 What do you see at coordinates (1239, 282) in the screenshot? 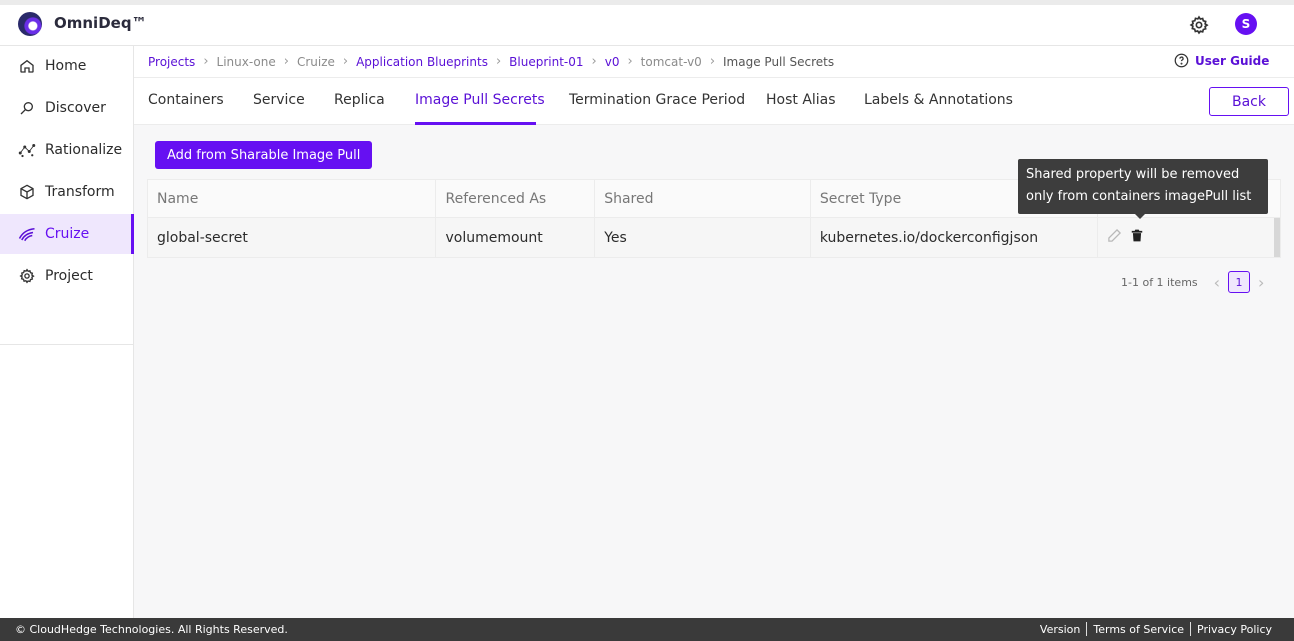
I see `page-number-button: 1` at bounding box center [1239, 282].